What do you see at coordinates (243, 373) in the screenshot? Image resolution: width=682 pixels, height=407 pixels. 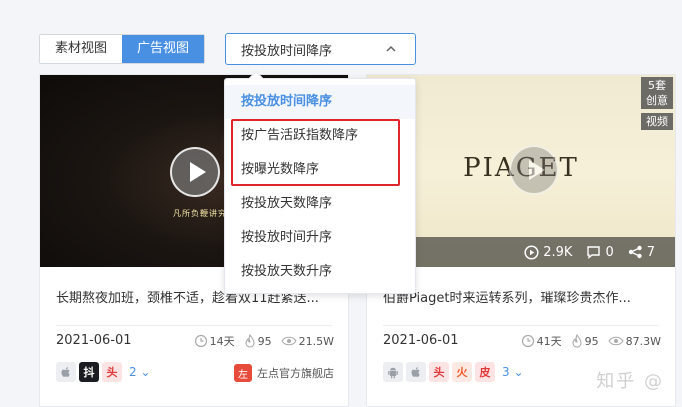 I see `store-logo: 左` at bounding box center [243, 373].